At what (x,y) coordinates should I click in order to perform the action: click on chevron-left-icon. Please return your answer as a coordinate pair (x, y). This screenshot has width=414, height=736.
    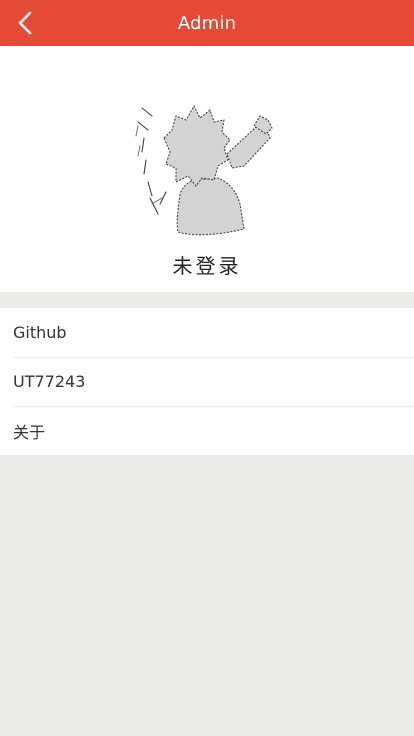
    Looking at the image, I should click on (25, 23).